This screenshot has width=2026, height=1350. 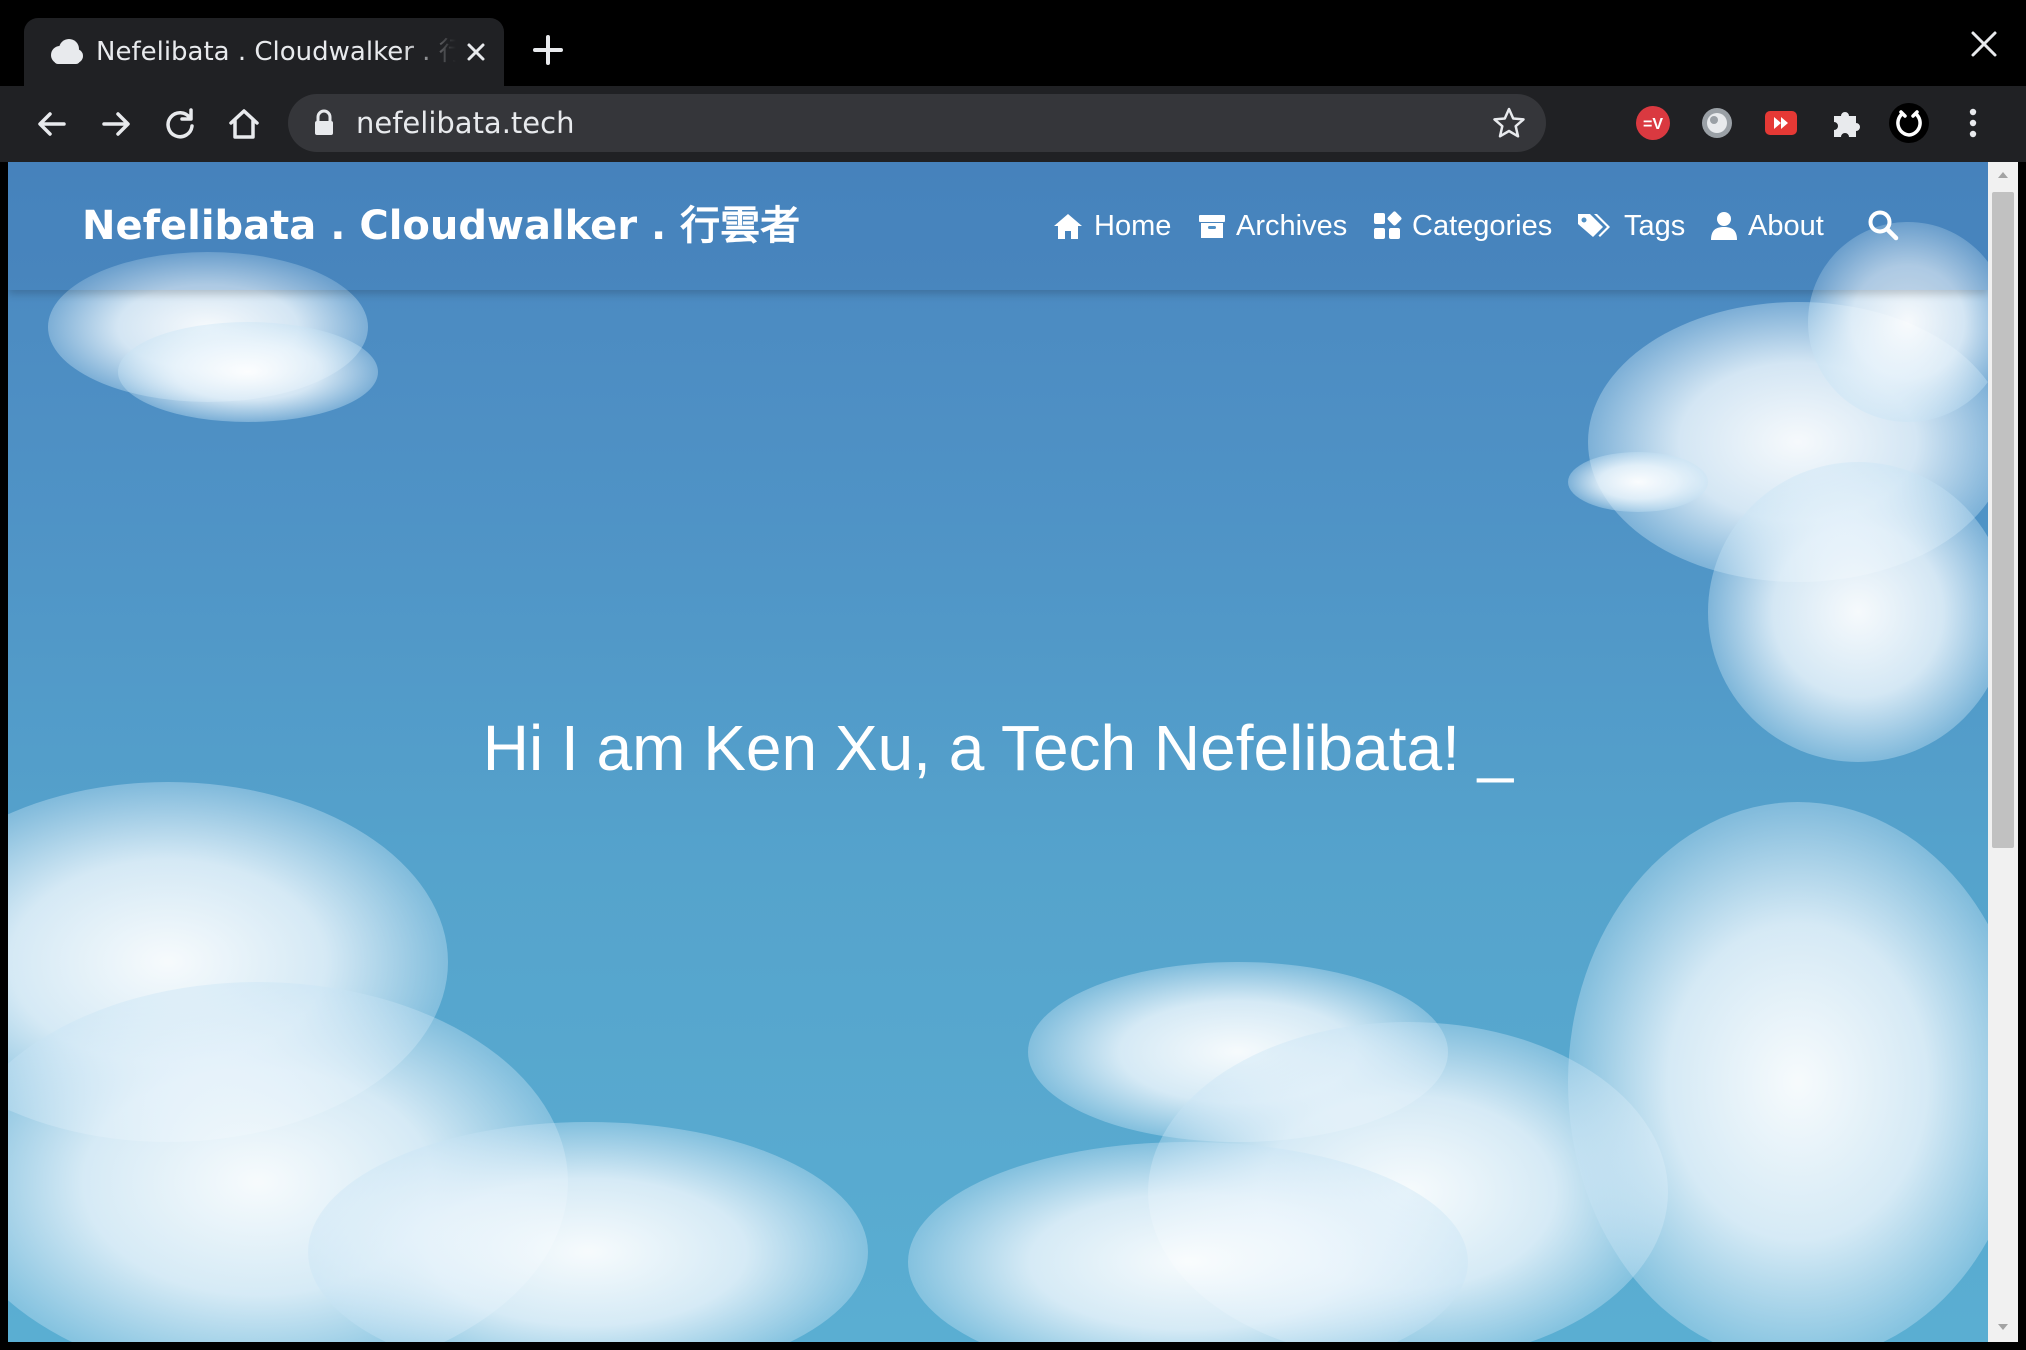 What do you see at coordinates (67, 51) in the screenshot?
I see `cloud-favicon-icon` at bounding box center [67, 51].